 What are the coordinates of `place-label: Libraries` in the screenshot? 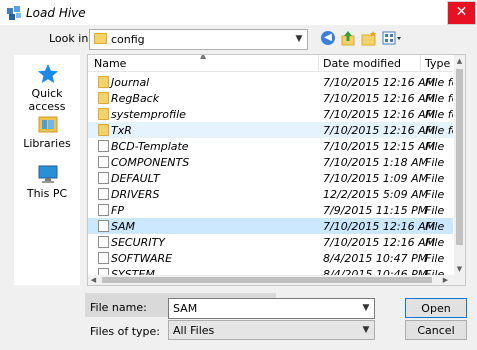 It's located at (47, 143).